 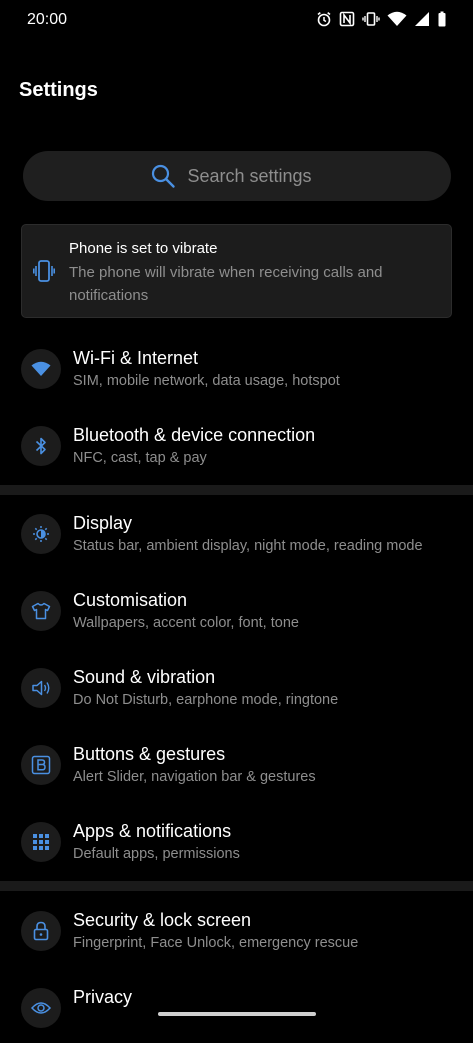 I want to click on brightness-icon, so click(x=41, y=534).